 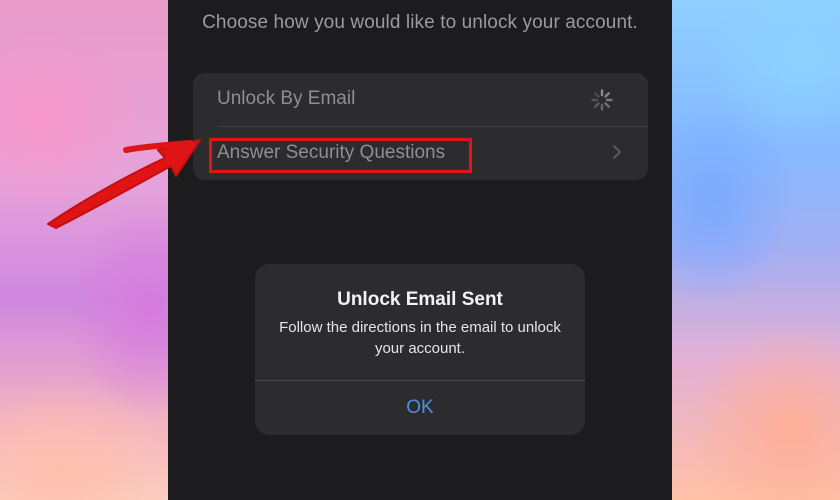 I want to click on option-label: Unlock By Email, so click(x=286, y=98).